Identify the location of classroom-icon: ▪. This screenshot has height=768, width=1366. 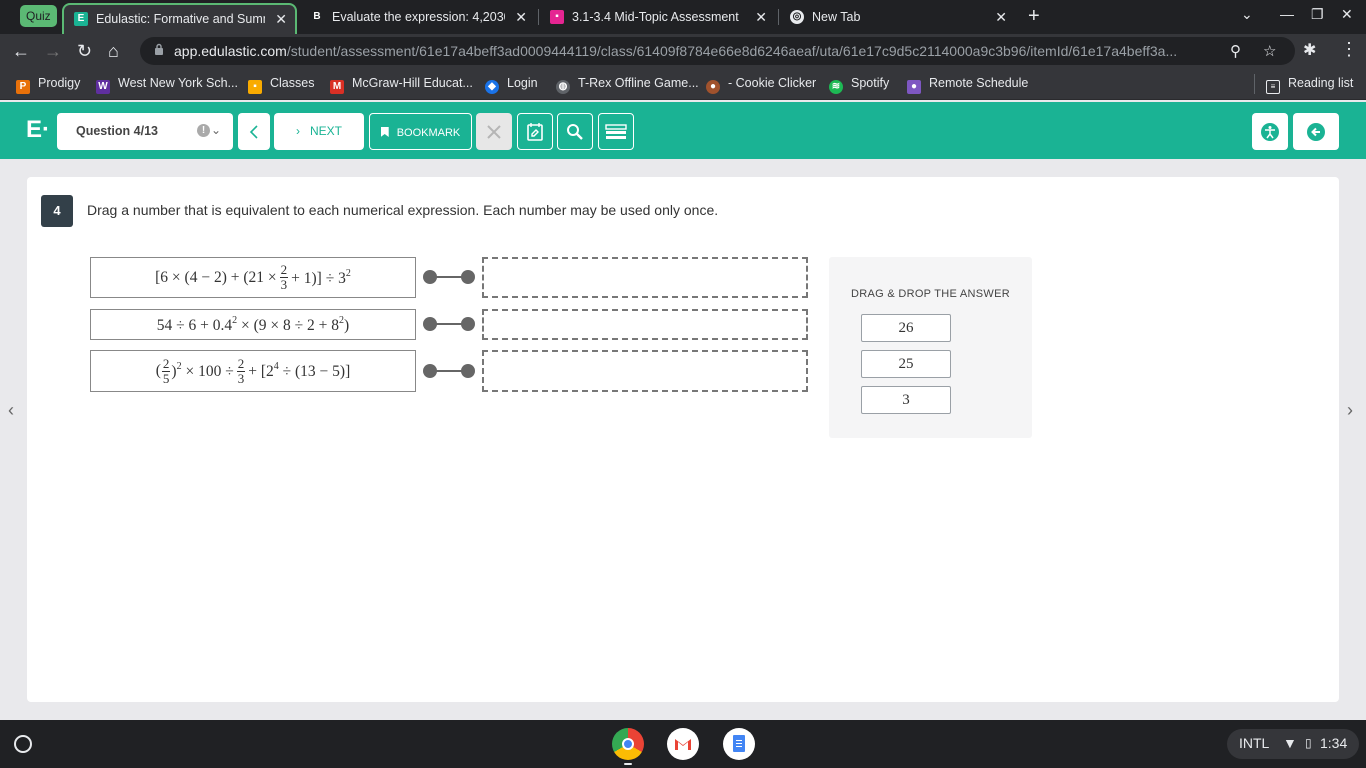
(255, 87).